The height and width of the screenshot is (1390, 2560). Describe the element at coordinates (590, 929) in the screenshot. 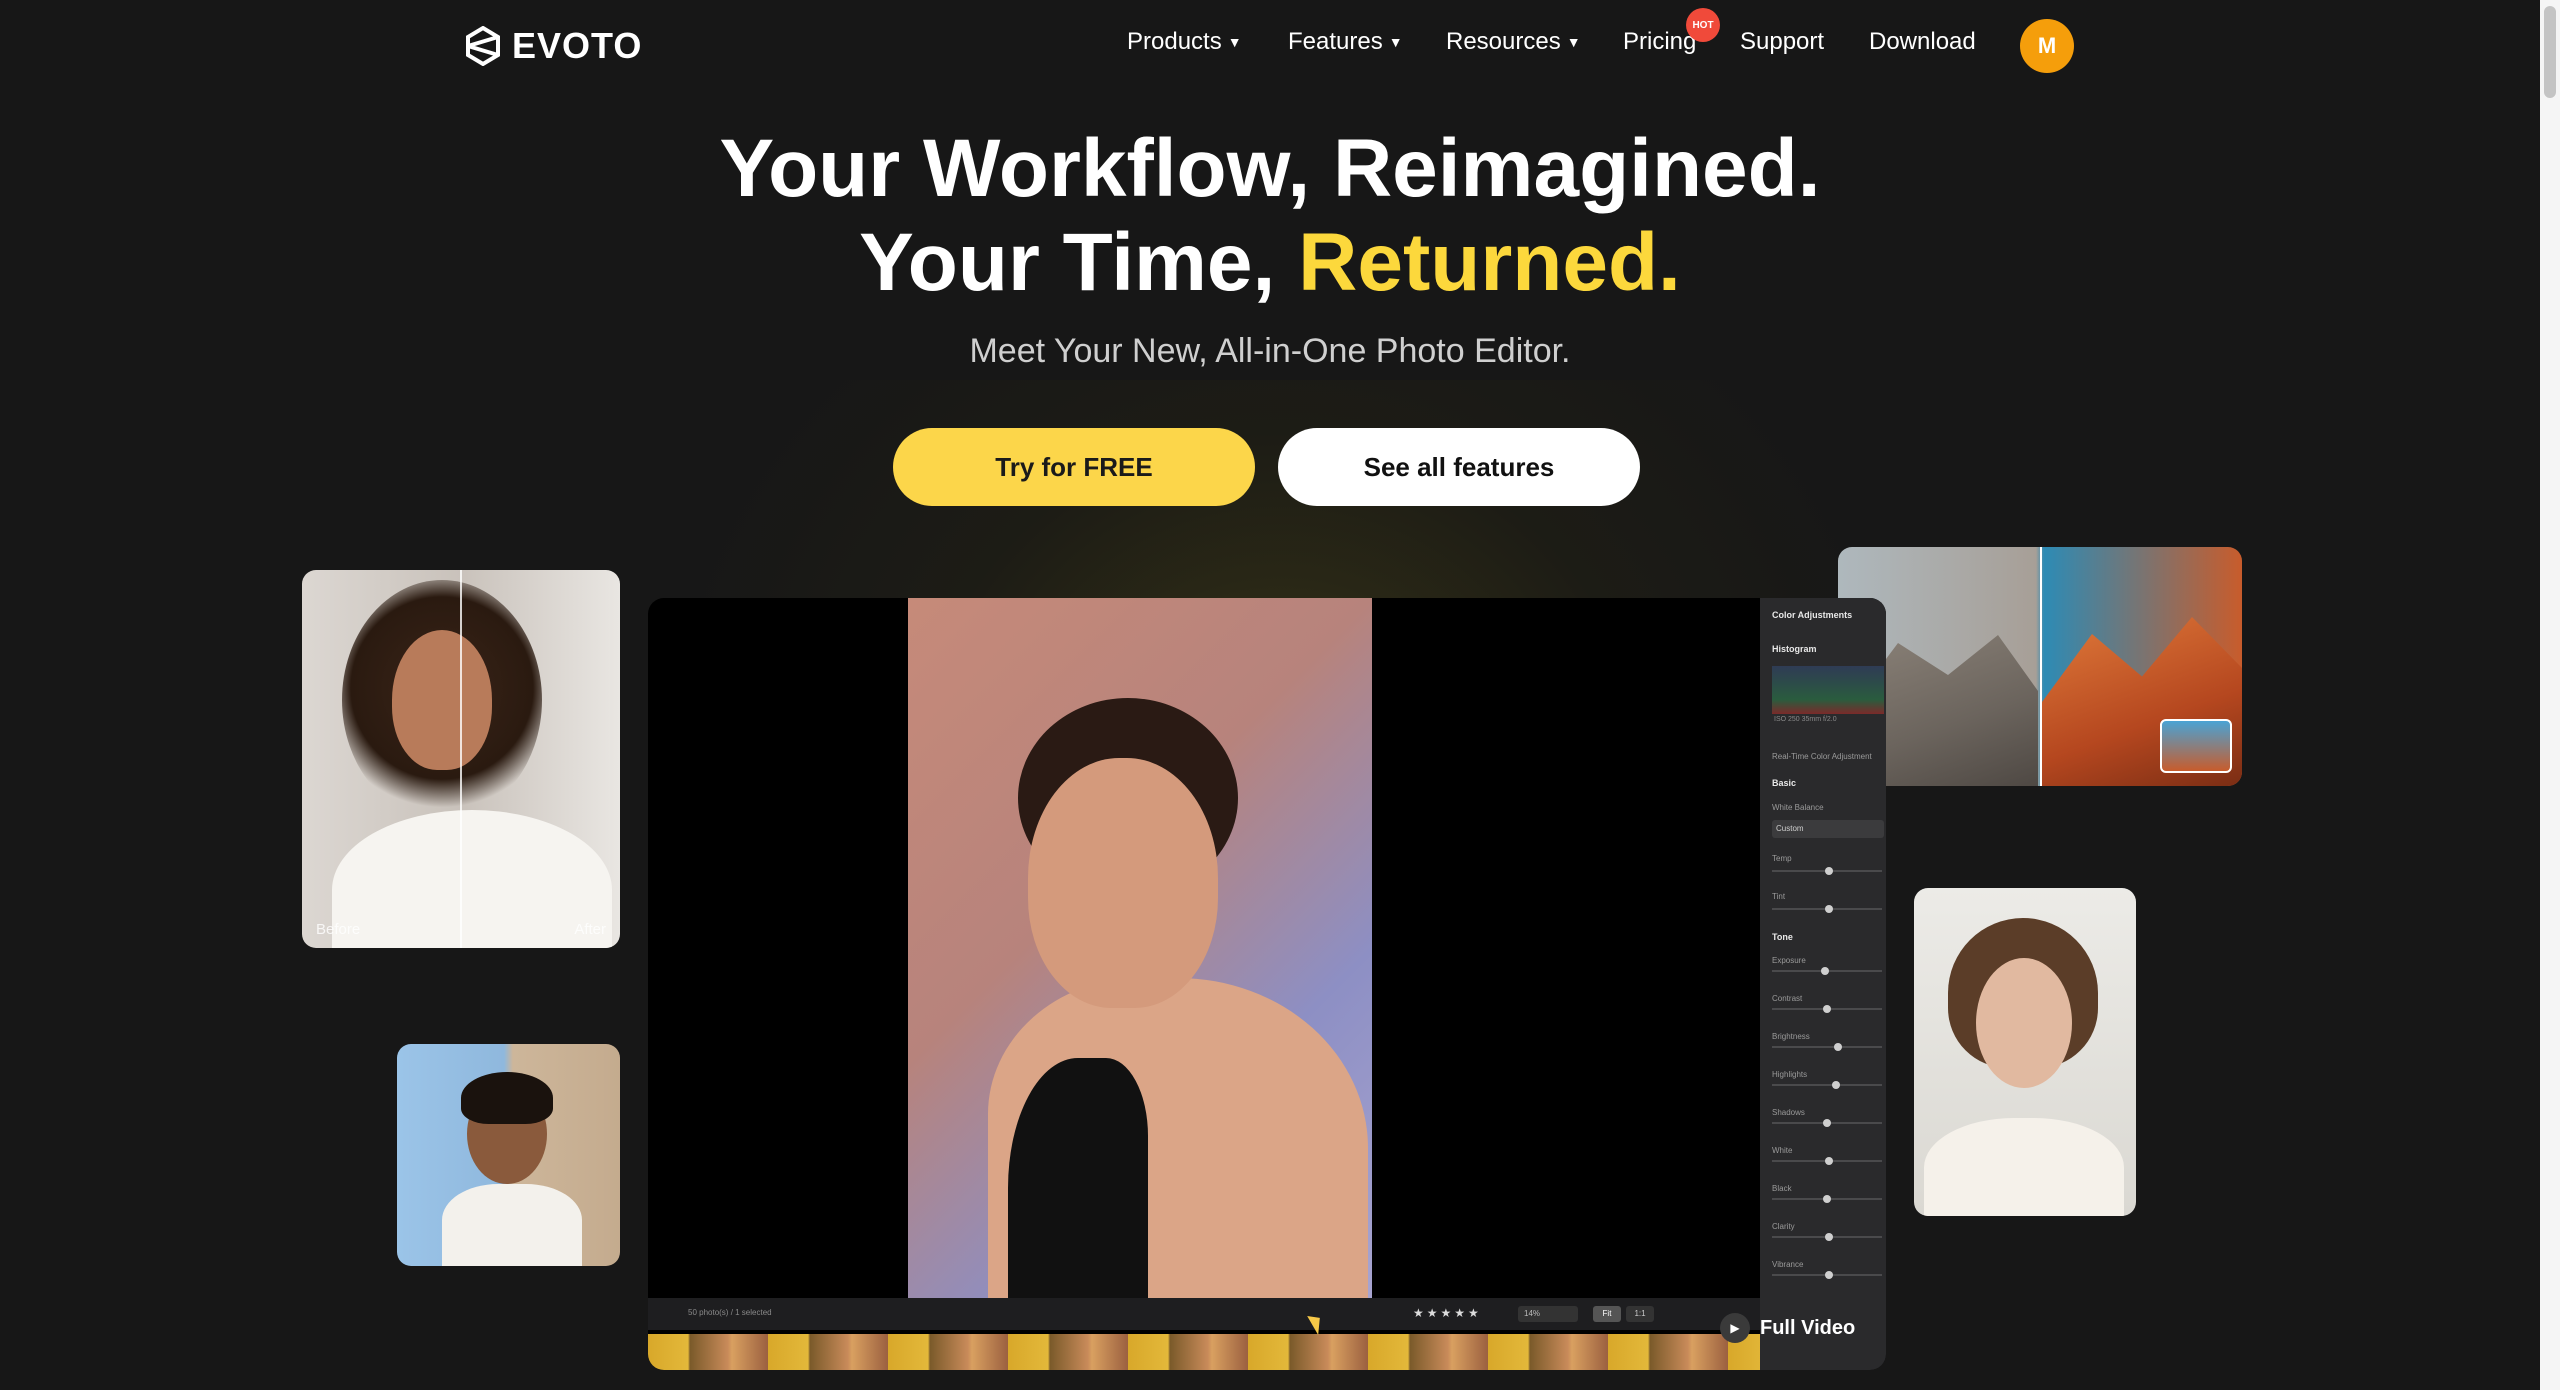

I see `after-label: After` at that location.